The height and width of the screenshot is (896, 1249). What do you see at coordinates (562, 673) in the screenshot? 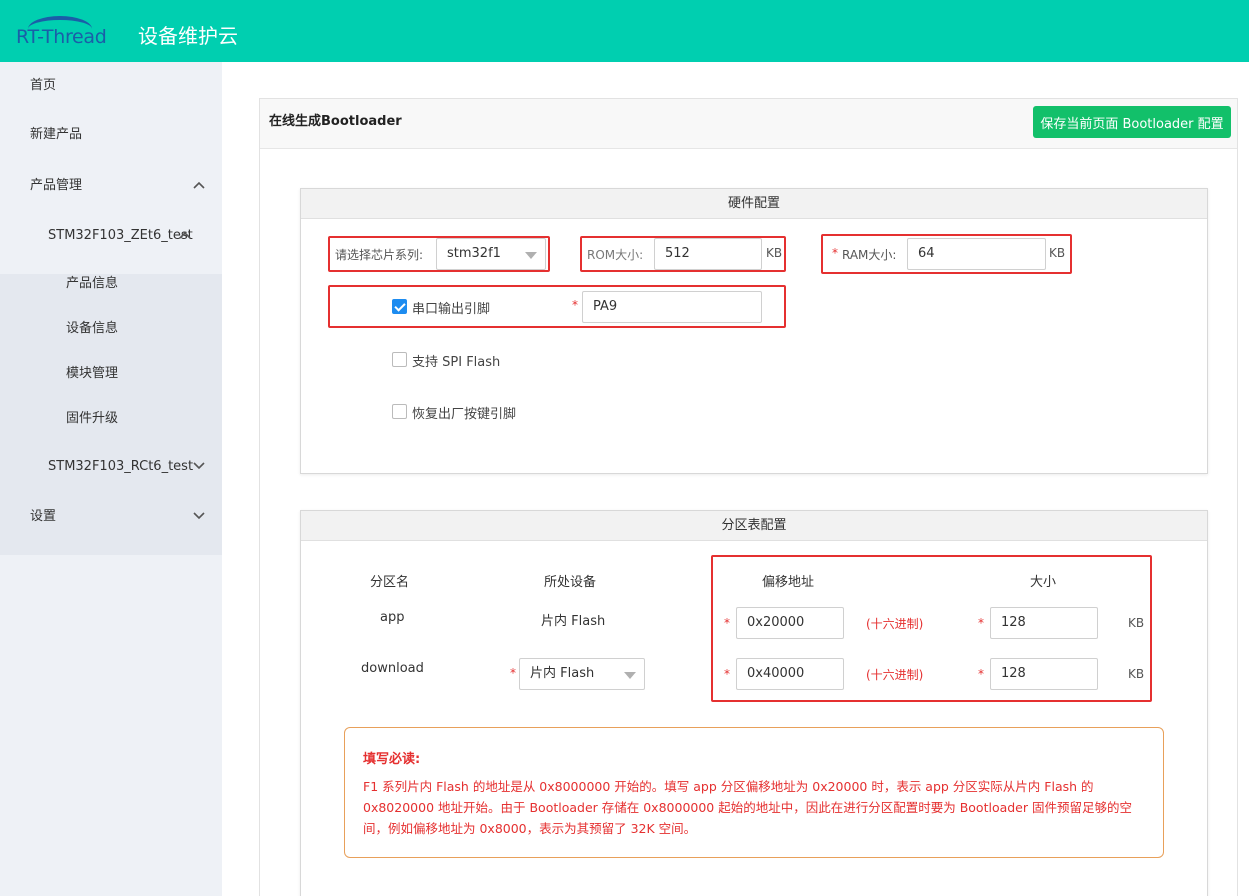
I see `device-select-value: 片内 Flash` at bounding box center [562, 673].